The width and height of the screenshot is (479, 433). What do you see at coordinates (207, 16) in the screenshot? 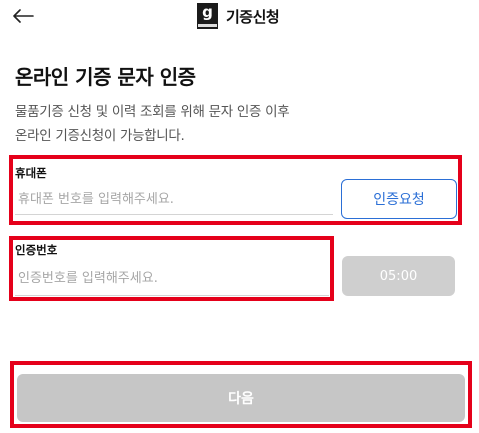
I see `goodwill-logo-icon: g` at bounding box center [207, 16].